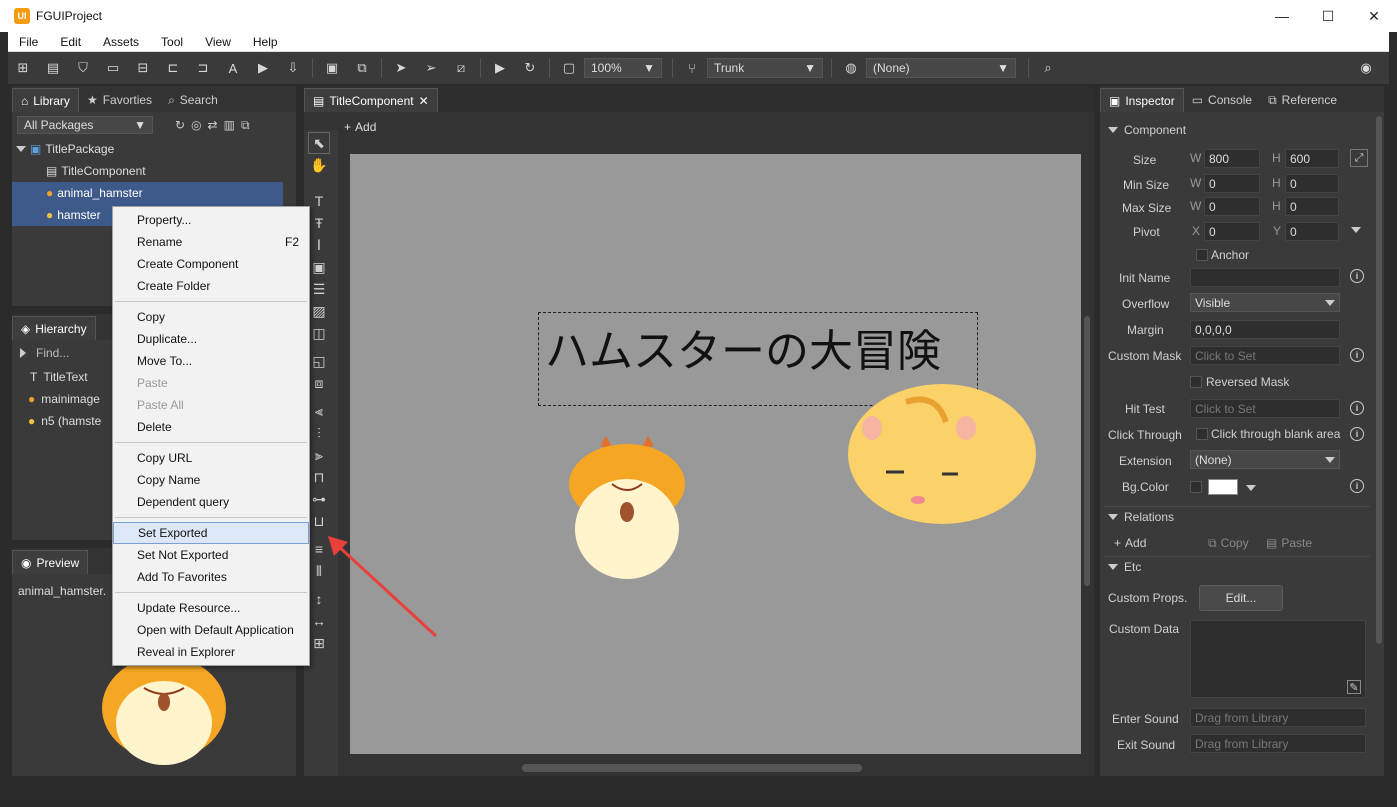 The height and width of the screenshot is (807, 1397). What do you see at coordinates (319, 499) in the screenshot?
I see `align-middle-icon: ⊶` at bounding box center [319, 499].